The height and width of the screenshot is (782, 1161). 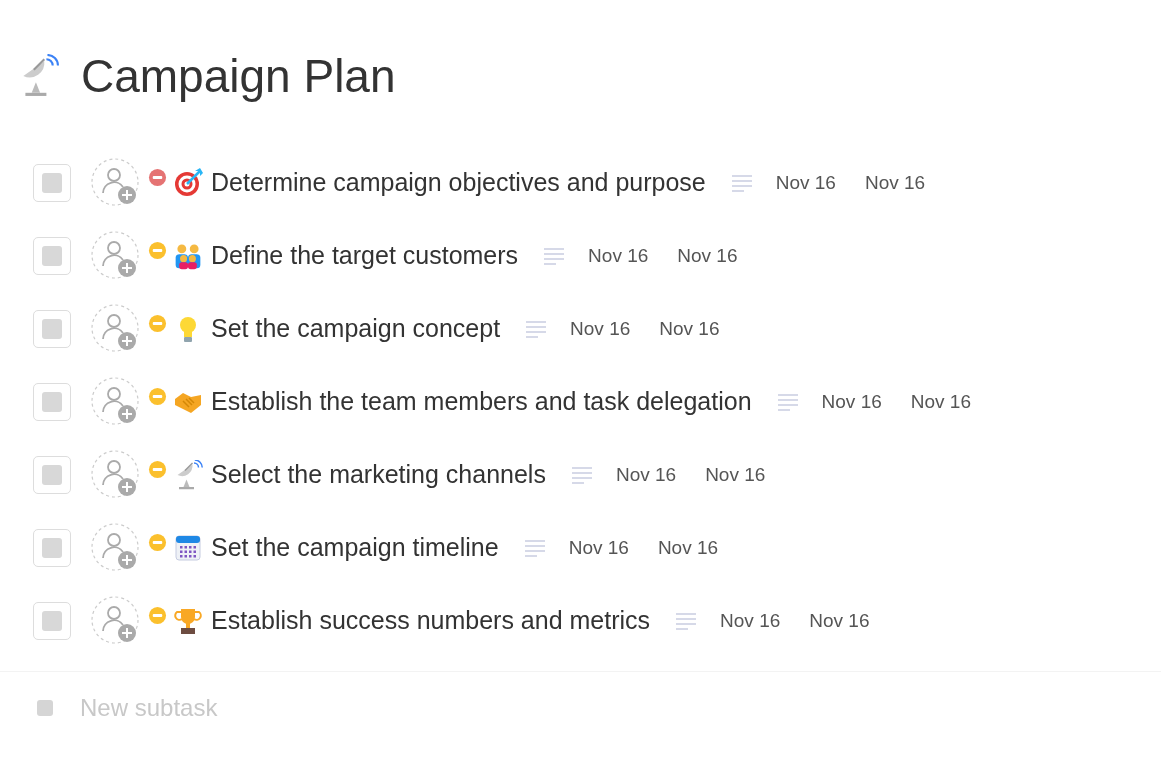 I want to click on task-name: Select the marketing channels, so click(x=378, y=474).